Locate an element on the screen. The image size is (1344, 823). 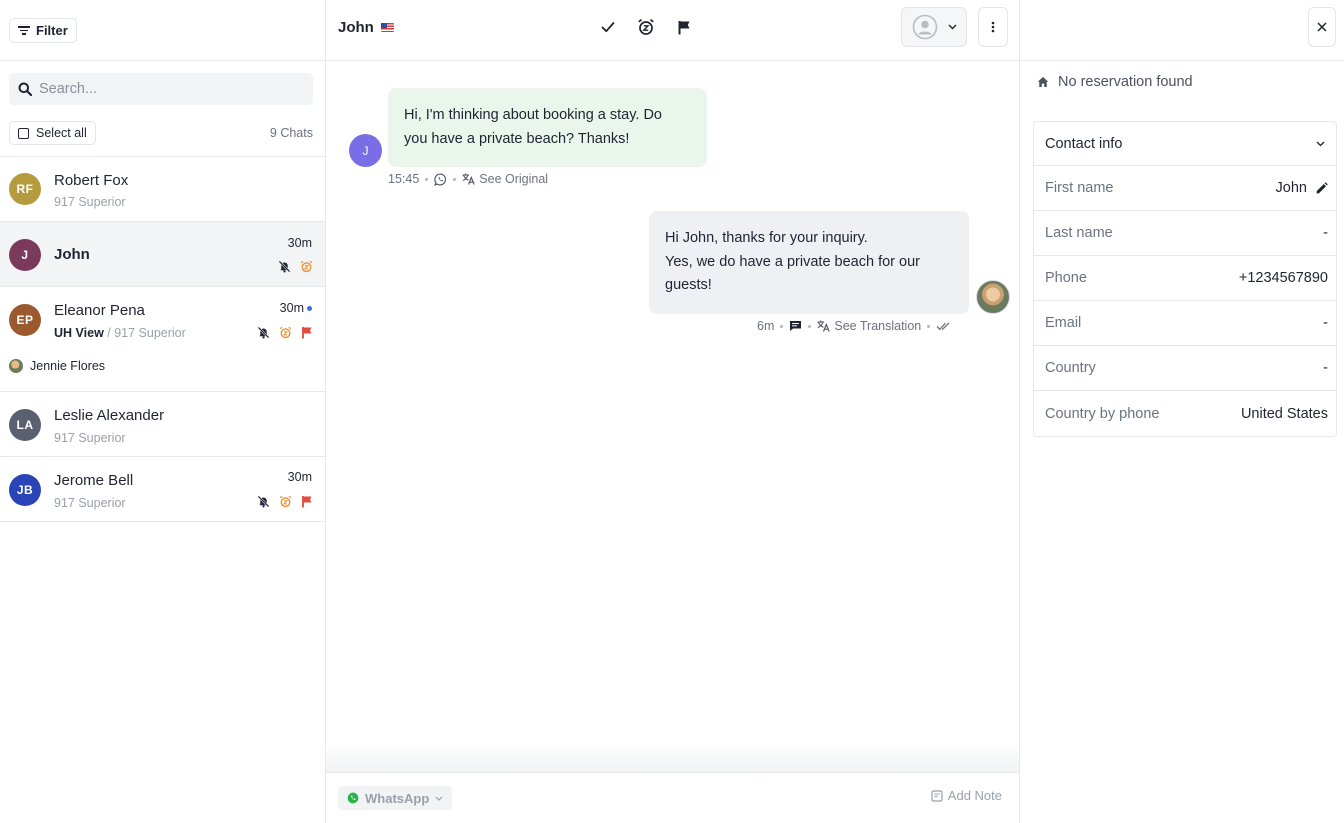
chat-name: Robert Fox is located at coordinates (91, 180).